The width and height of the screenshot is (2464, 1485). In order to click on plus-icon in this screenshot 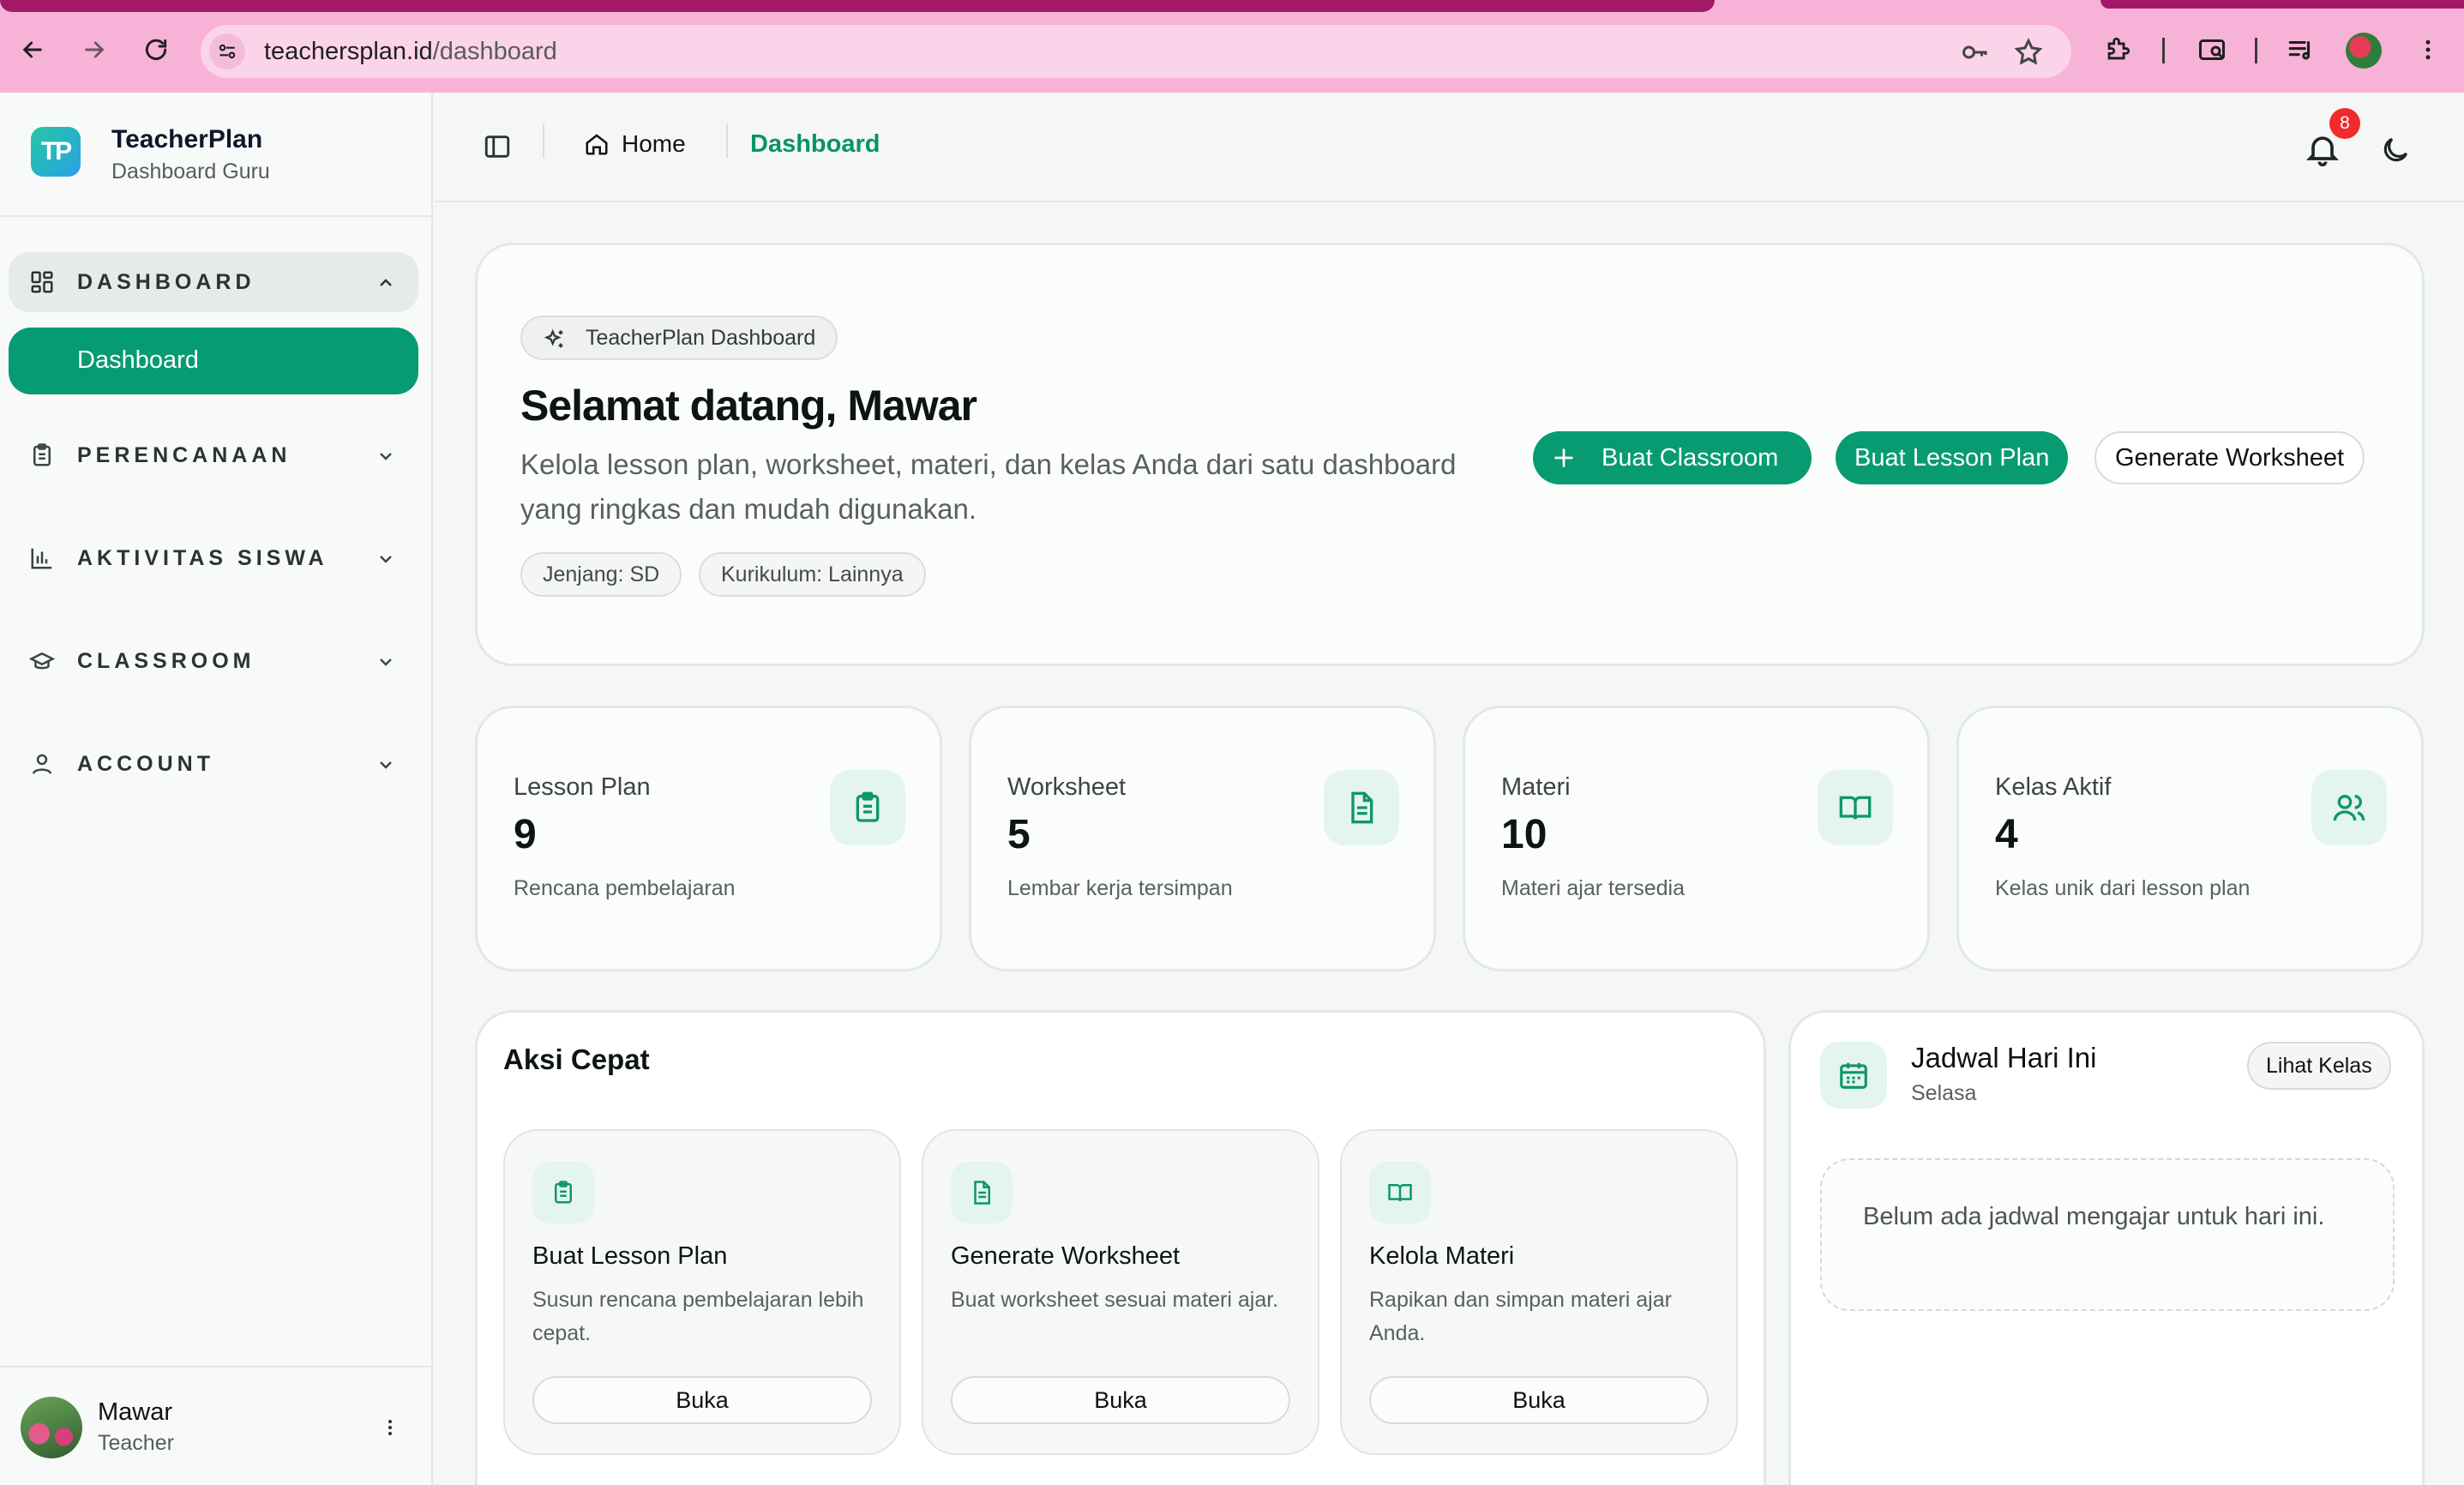, I will do `click(1563, 458)`.